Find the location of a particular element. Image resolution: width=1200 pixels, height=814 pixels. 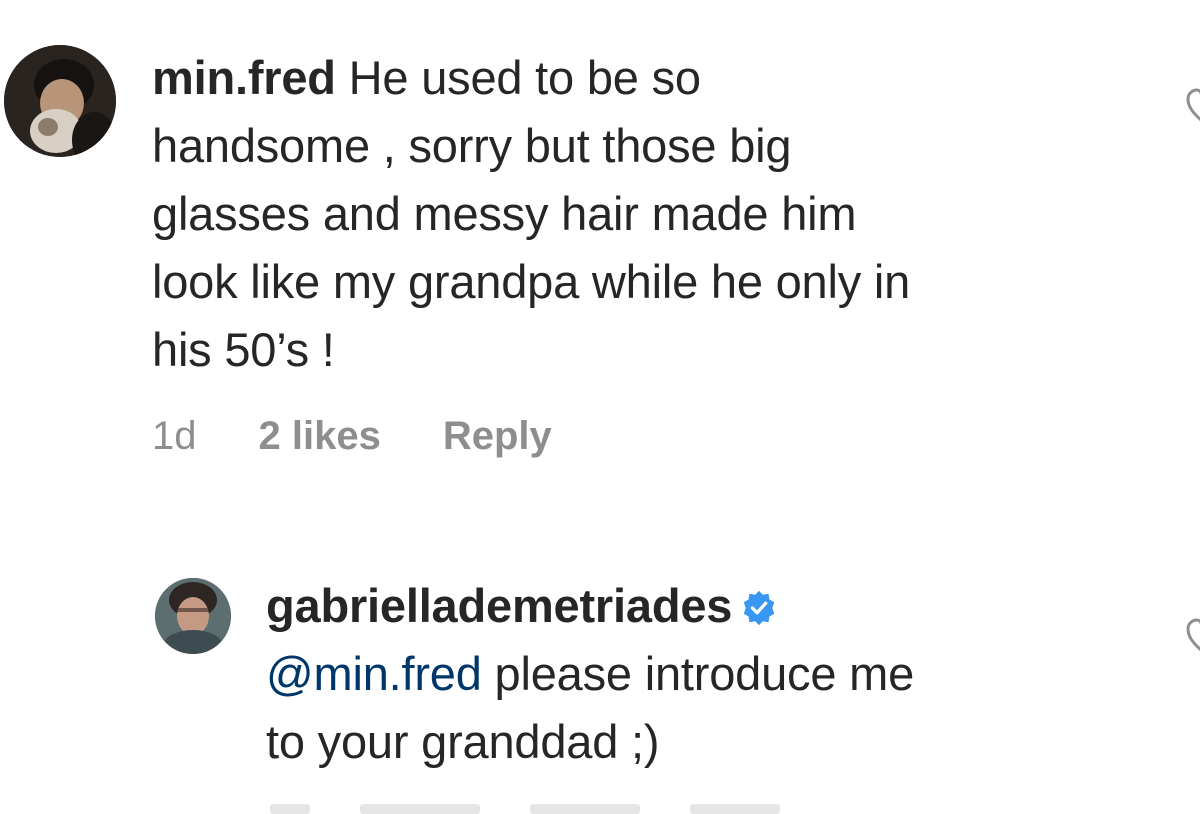

comment-line: look like my grandpa while he only in is located at coordinates (531, 281).